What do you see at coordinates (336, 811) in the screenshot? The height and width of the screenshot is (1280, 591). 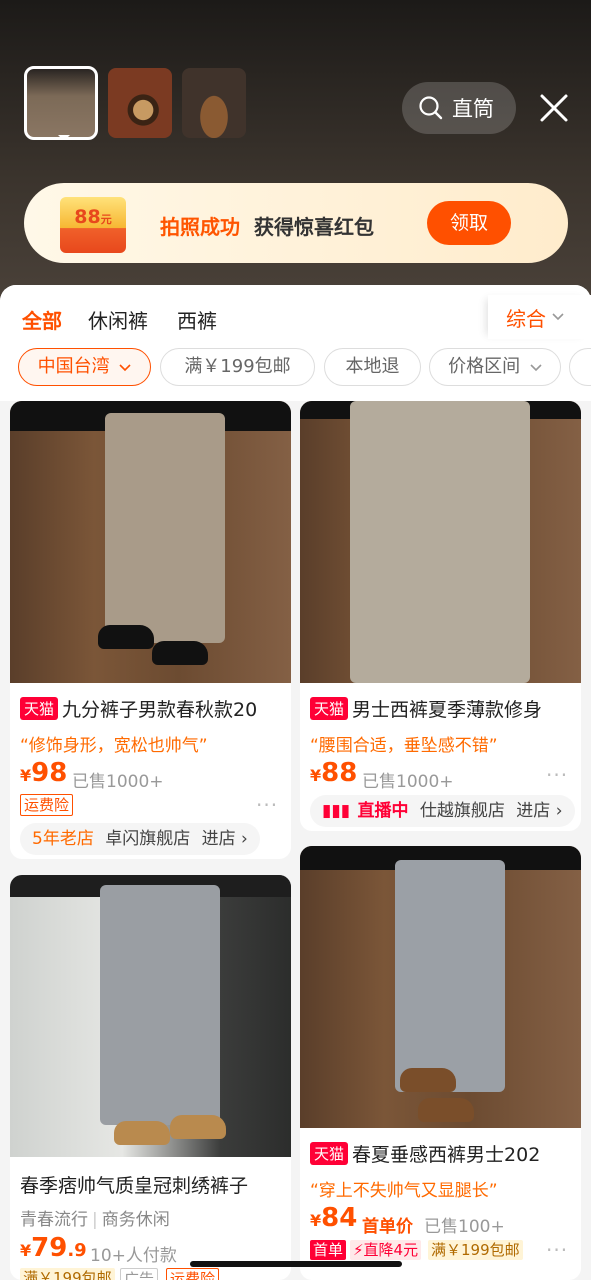 I see `live-icon: ▮▮▮` at bounding box center [336, 811].